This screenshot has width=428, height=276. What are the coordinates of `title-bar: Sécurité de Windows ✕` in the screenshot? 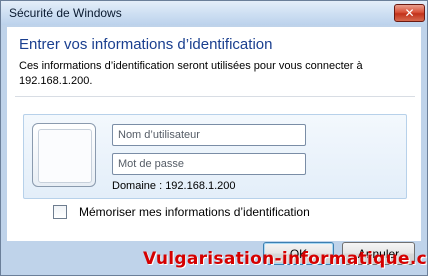 It's located at (214, 13).